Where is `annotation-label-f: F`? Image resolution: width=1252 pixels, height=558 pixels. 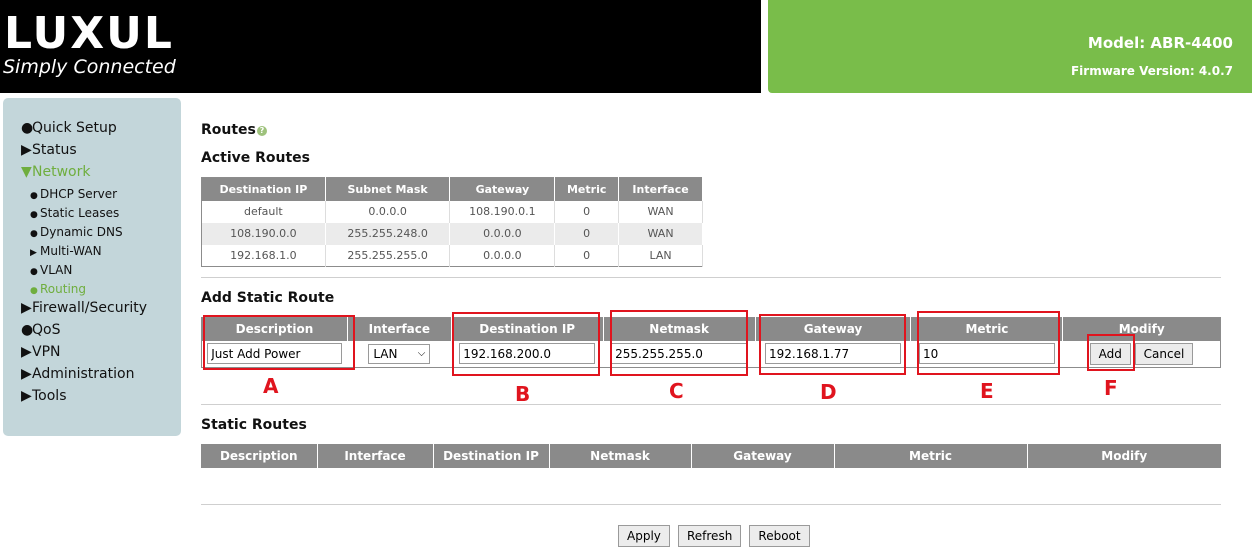 annotation-label-f: F is located at coordinates (1111, 388).